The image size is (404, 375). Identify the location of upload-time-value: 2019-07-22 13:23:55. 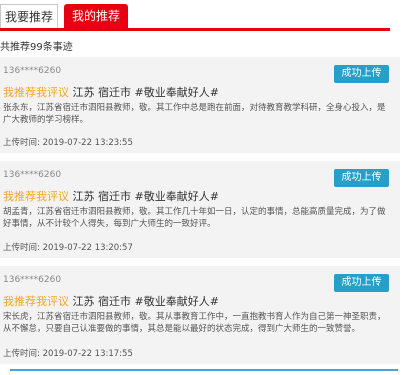
(87, 143).